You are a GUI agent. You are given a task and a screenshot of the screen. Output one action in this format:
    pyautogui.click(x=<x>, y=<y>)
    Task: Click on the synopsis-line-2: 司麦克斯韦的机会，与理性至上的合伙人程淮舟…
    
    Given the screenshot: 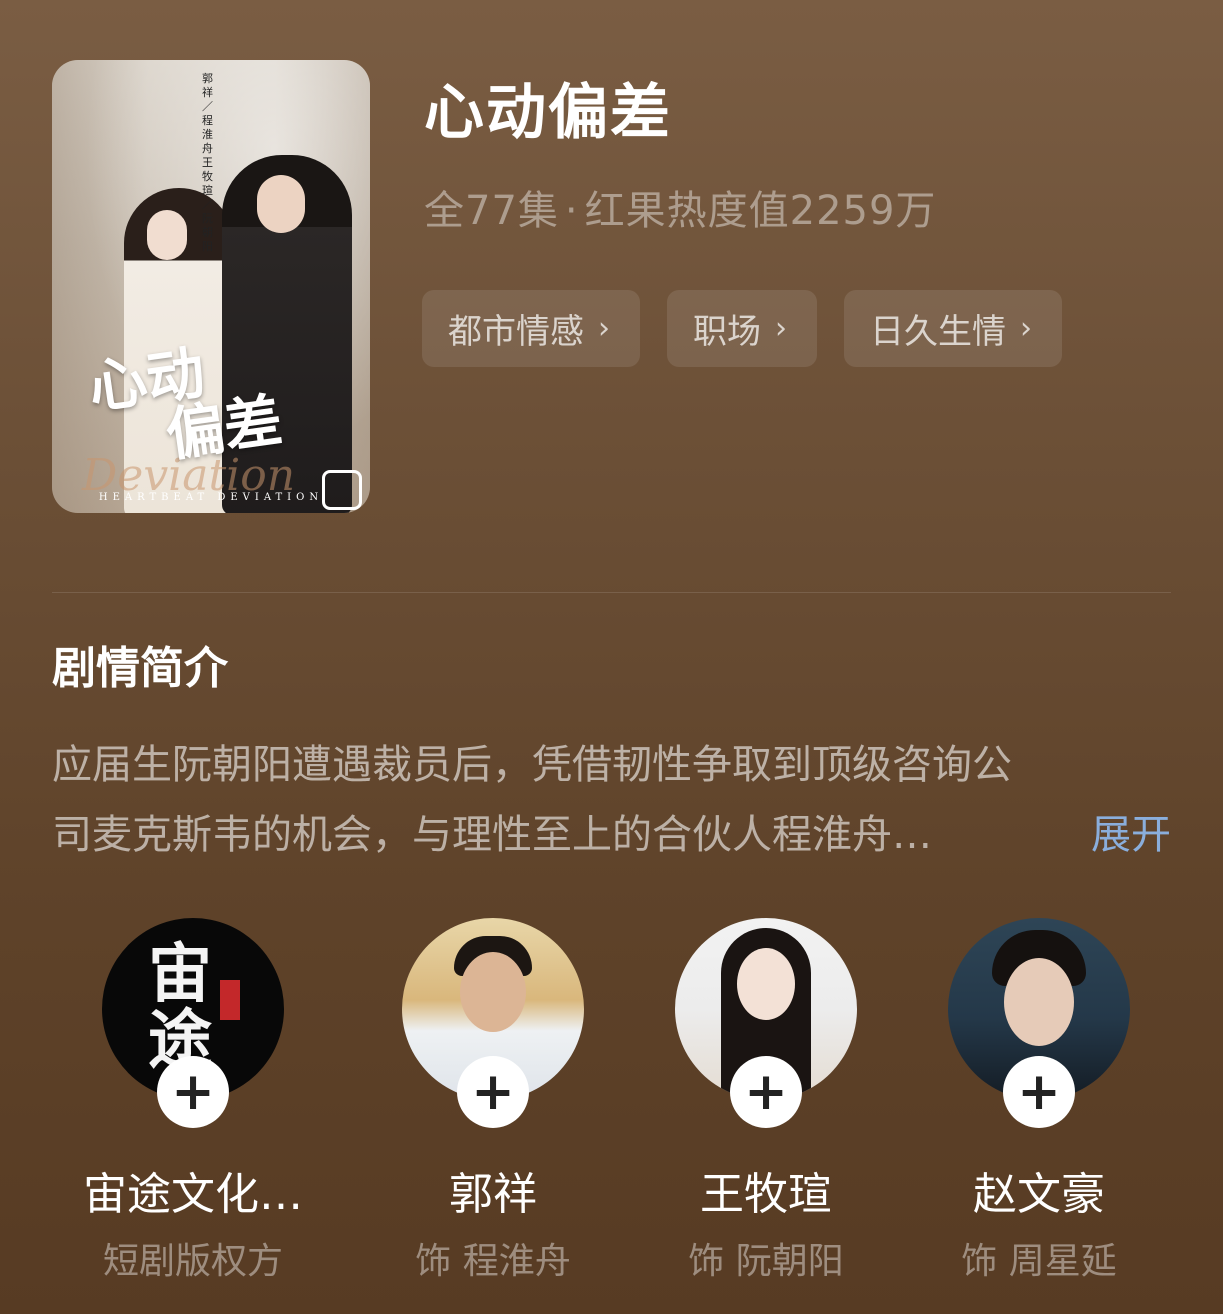 What is the action you would take?
    pyautogui.click(x=492, y=835)
    